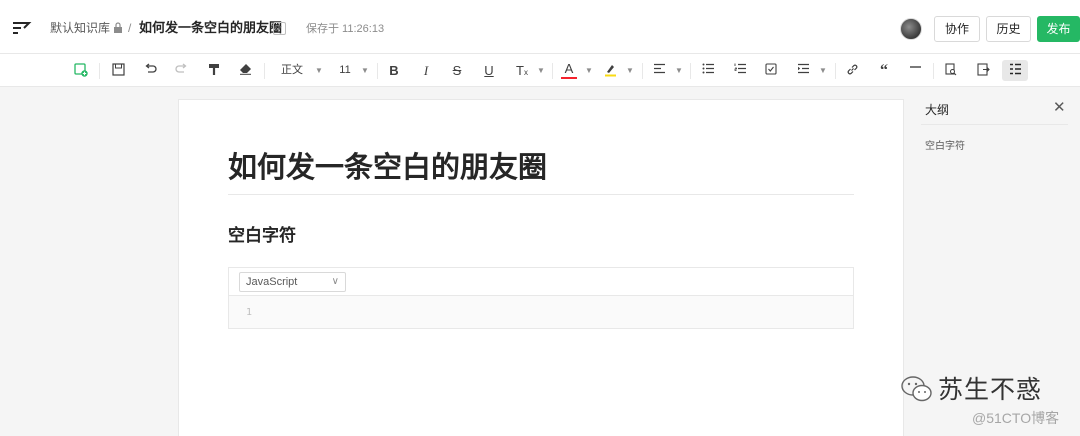 The image size is (1080, 436). Describe the element at coordinates (541, 298) in the screenshot. I see `code-block: JavaScript ∨ 1` at that location.